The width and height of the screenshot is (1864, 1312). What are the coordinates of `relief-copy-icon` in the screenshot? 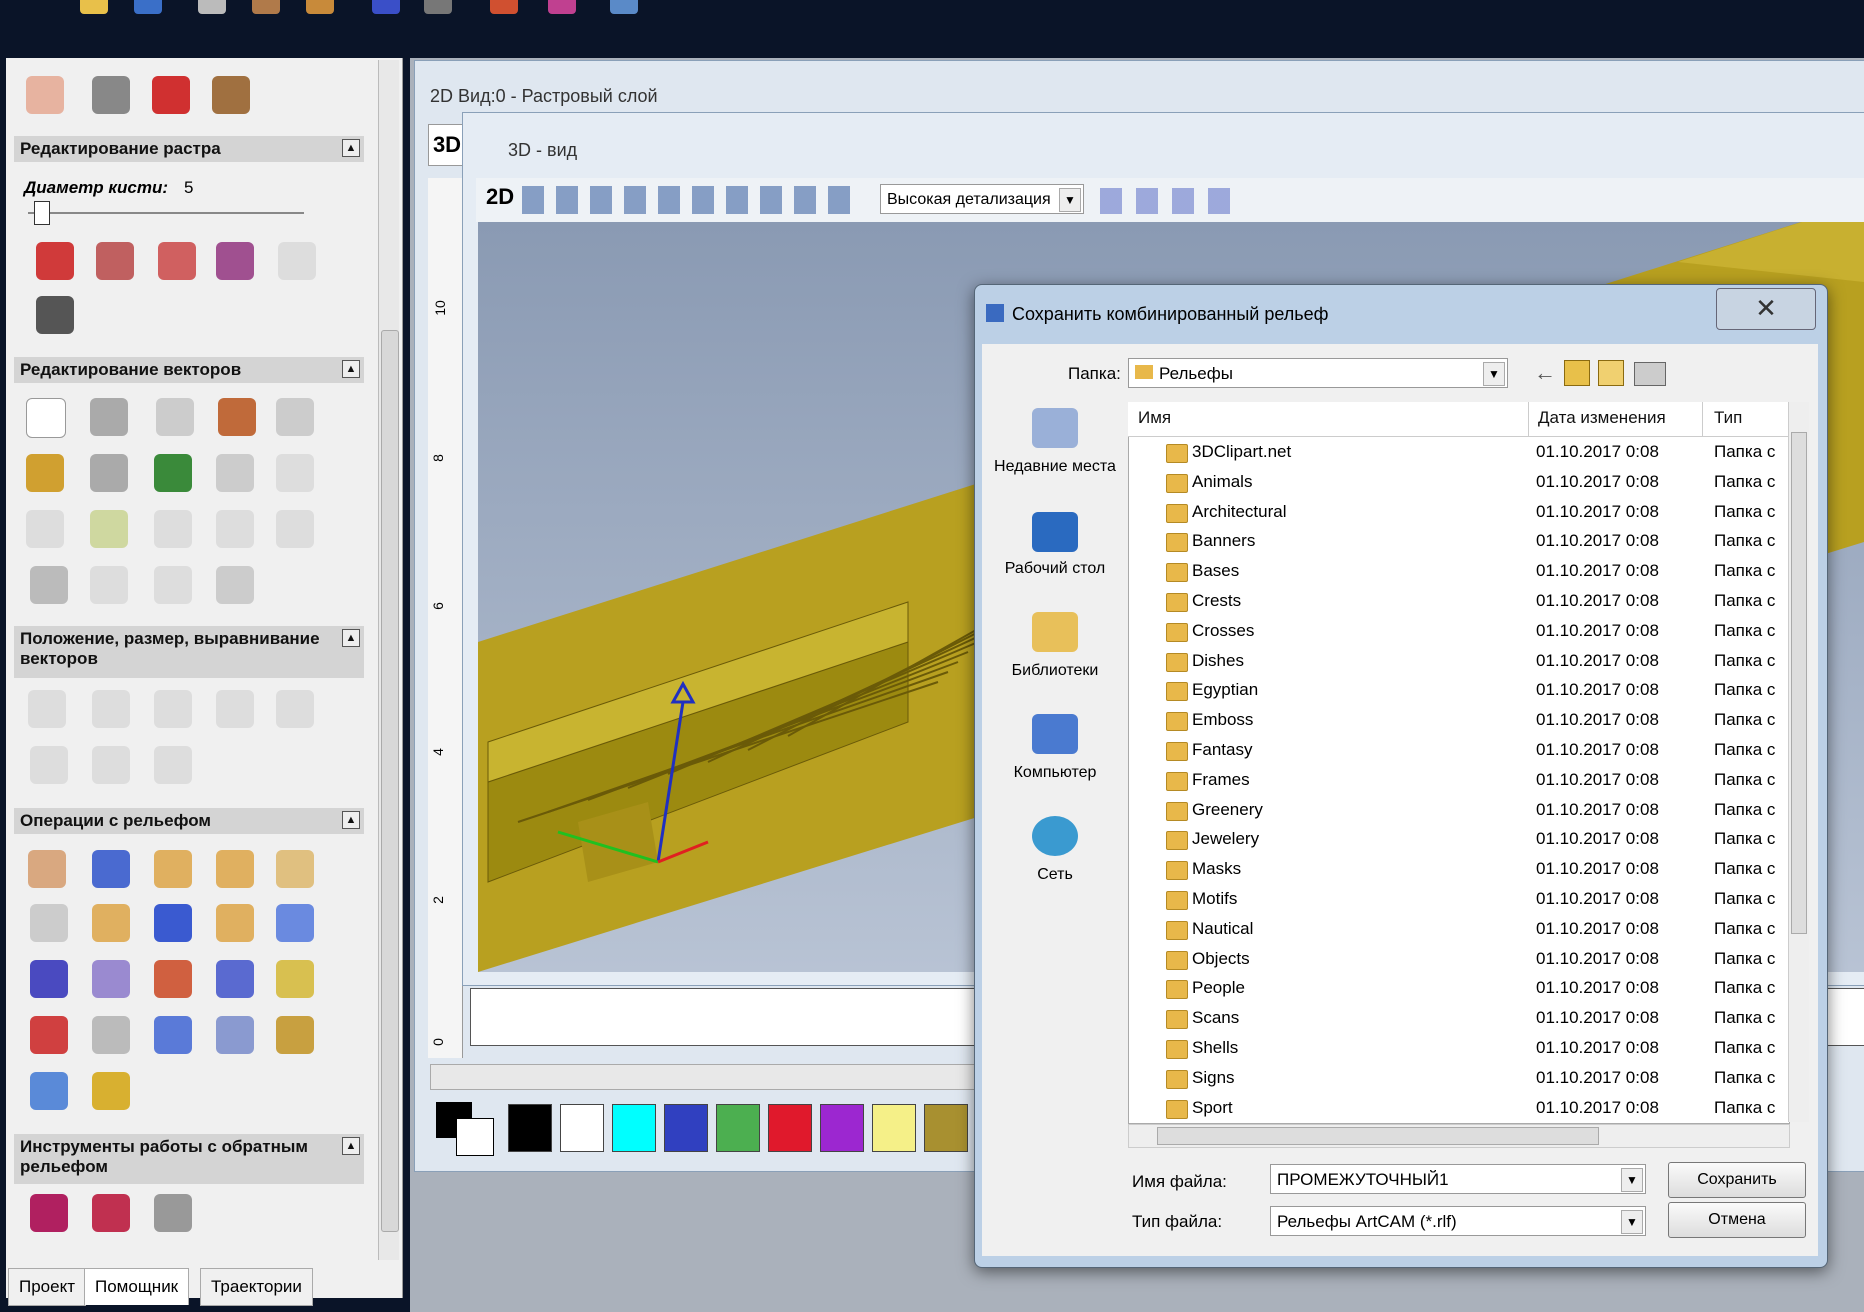 It's located at (235, 869).